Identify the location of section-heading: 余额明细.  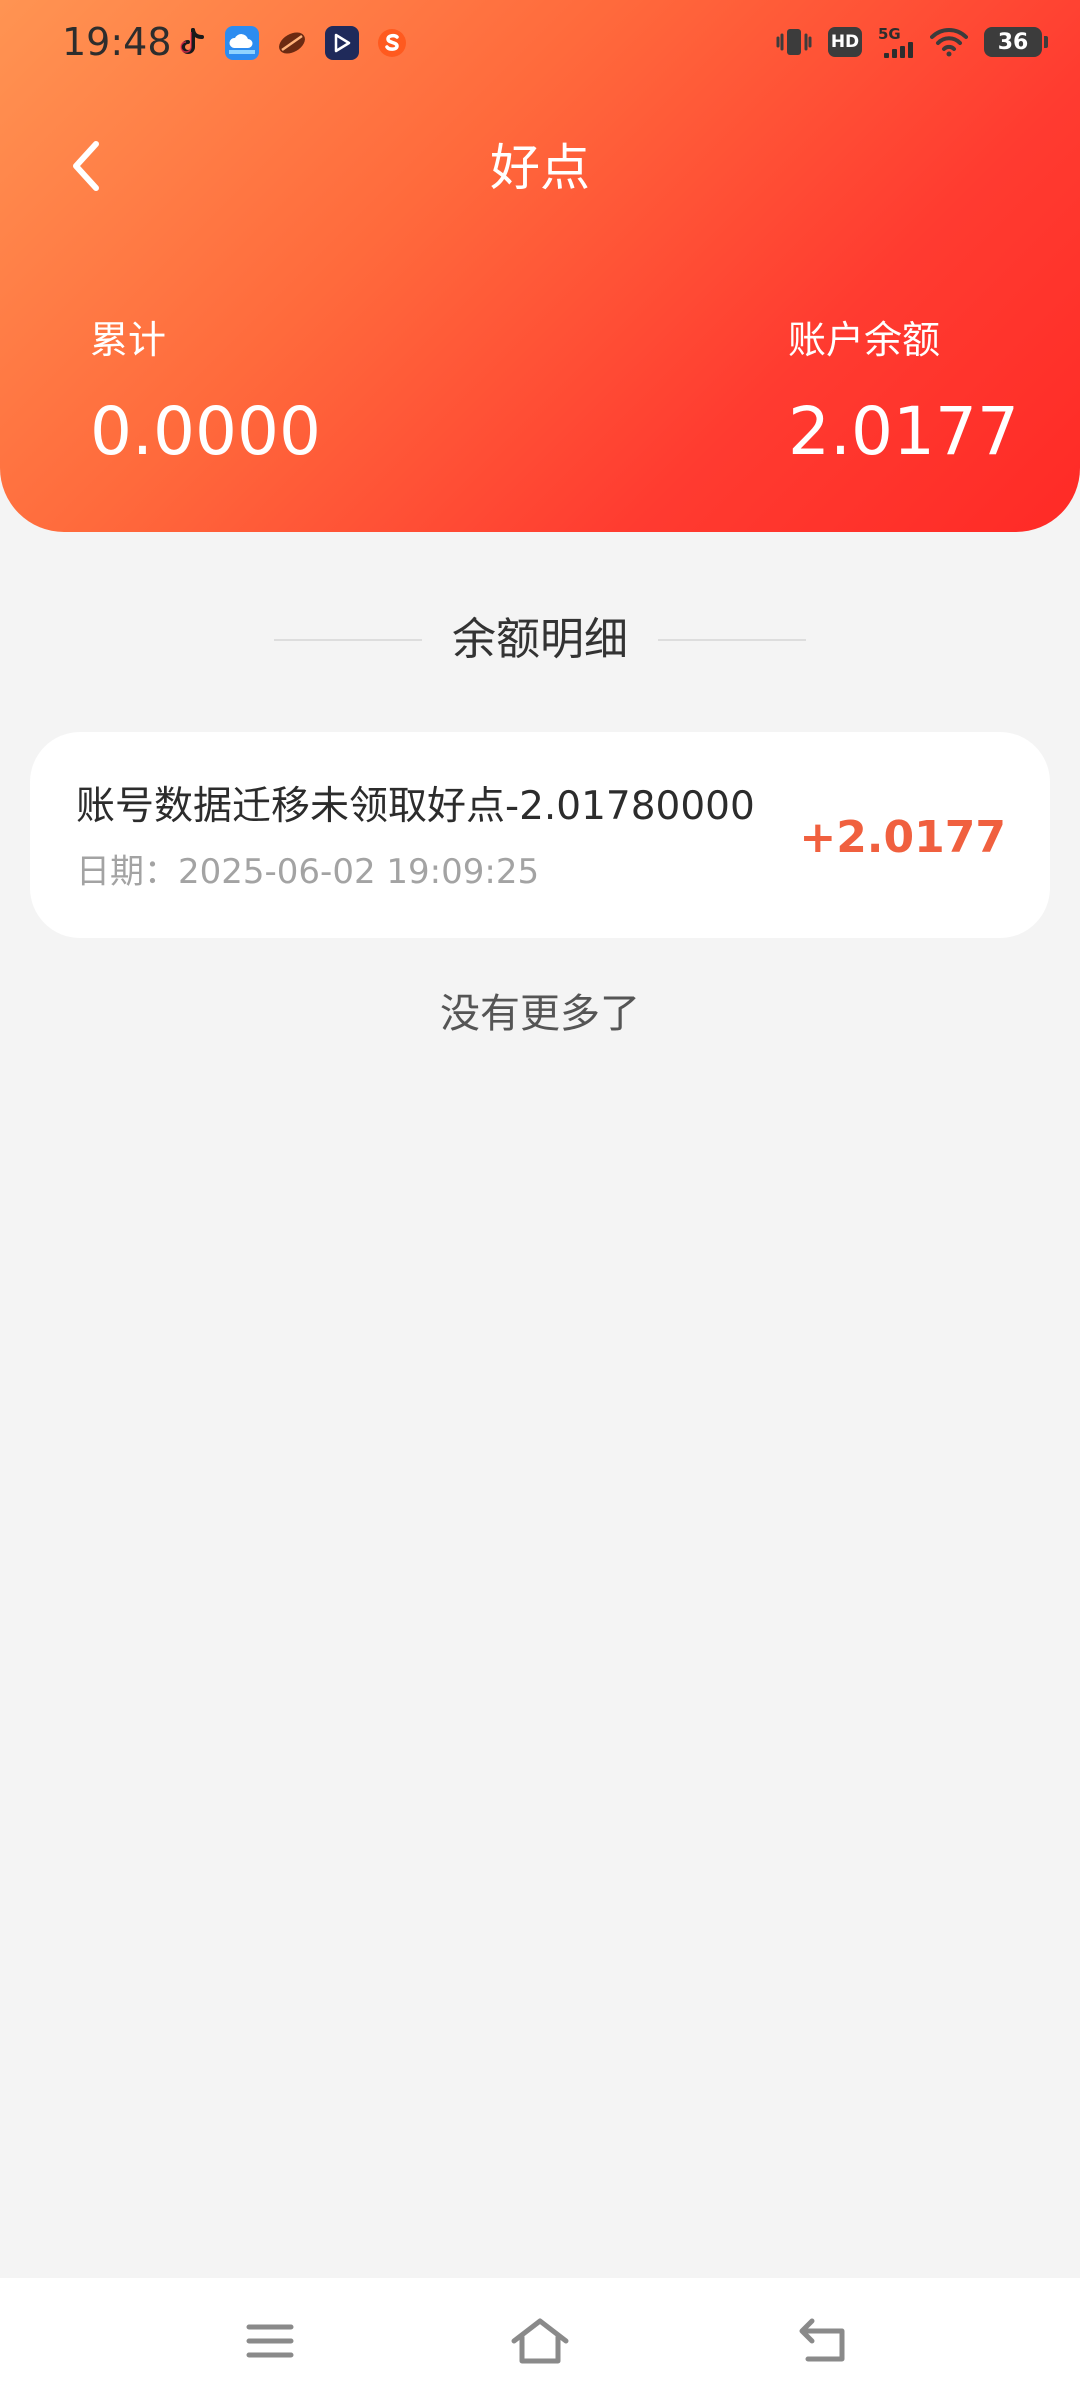
(540, 640).